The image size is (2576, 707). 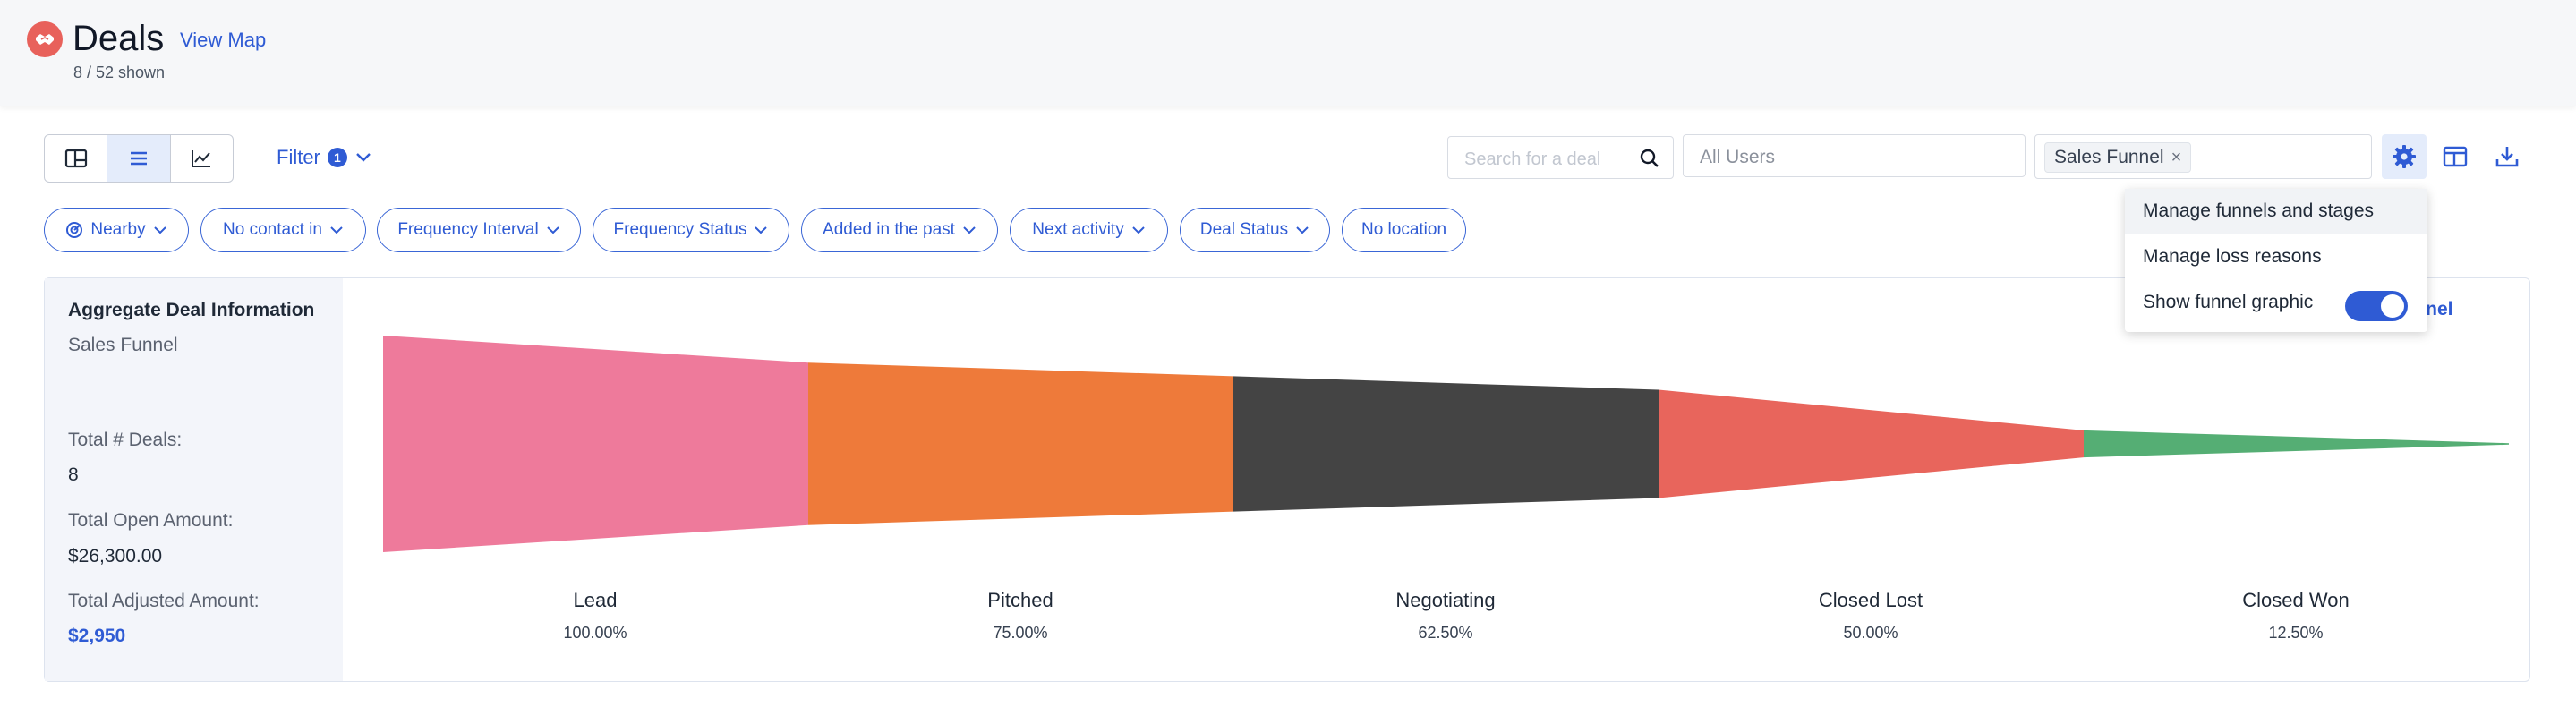 I want to click on menu-item-manage-loss-reasons: Manage loss reasons, so click(x=2276, y=256).